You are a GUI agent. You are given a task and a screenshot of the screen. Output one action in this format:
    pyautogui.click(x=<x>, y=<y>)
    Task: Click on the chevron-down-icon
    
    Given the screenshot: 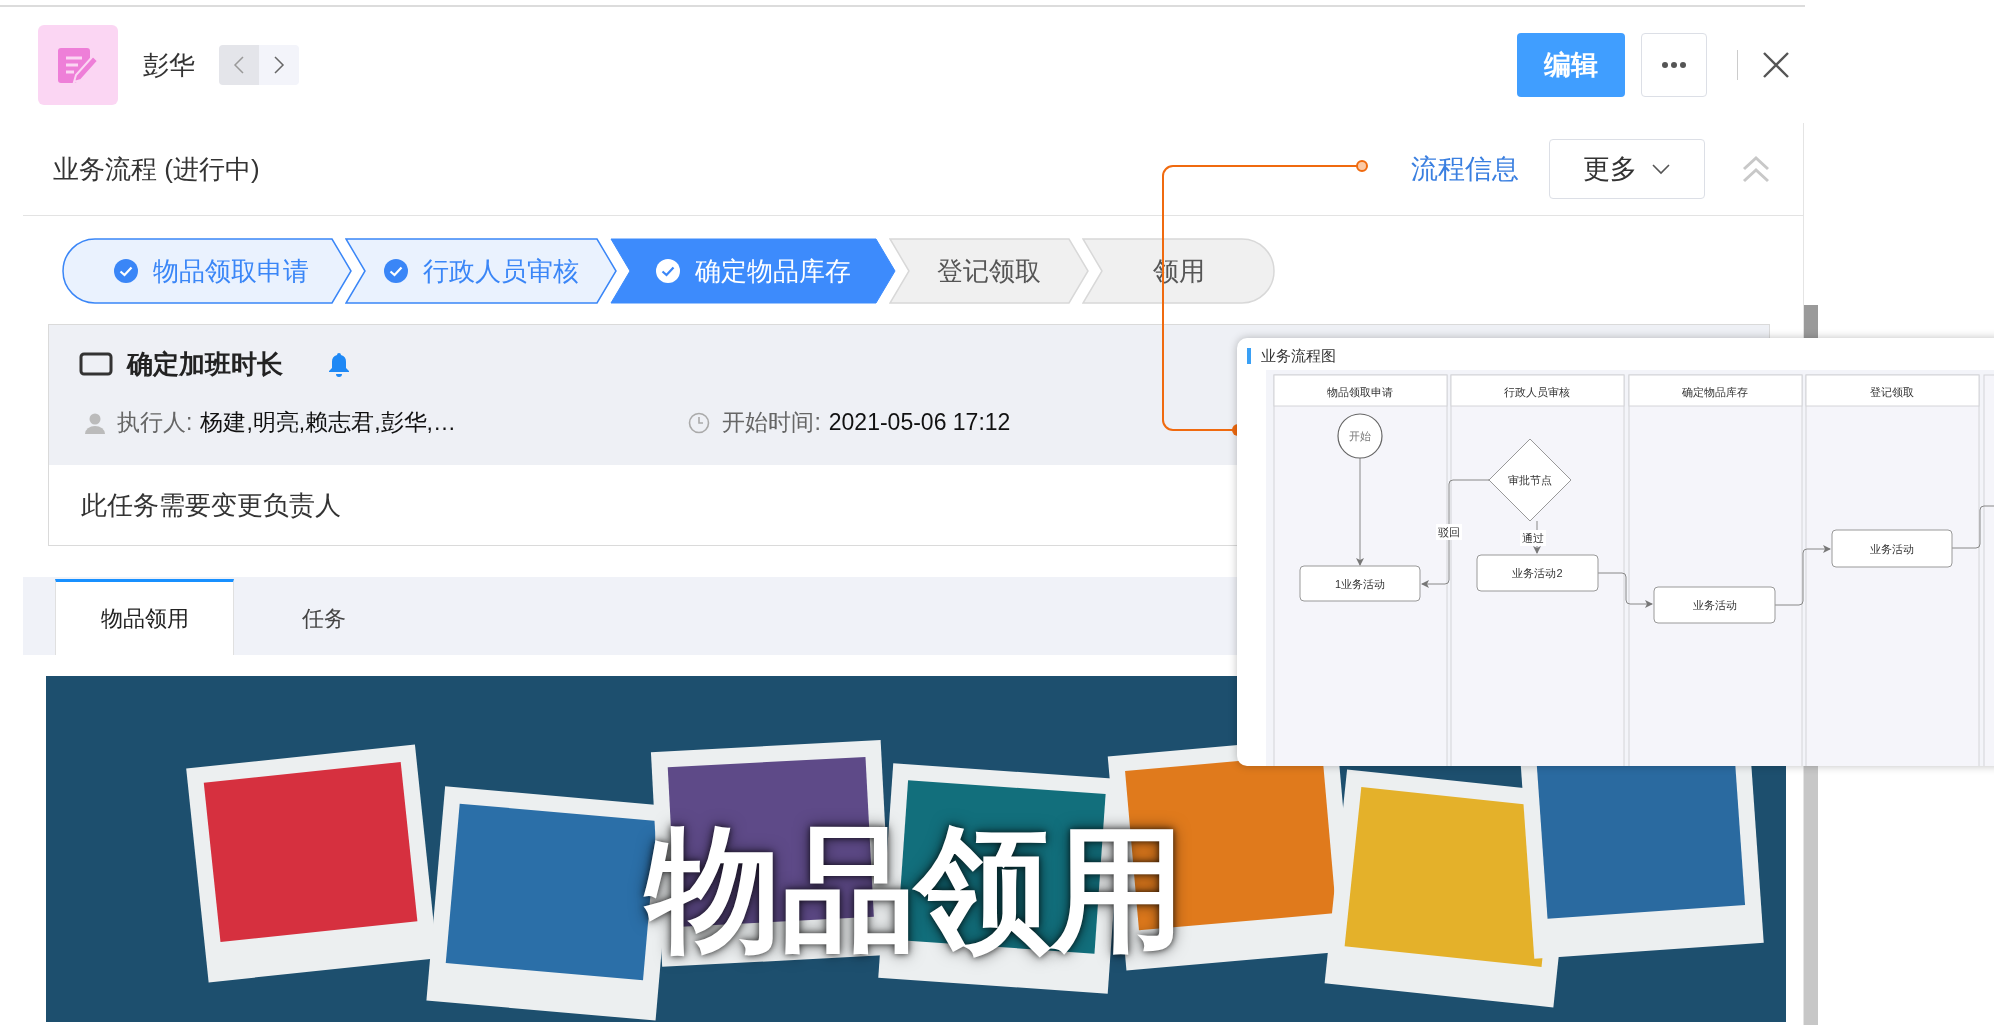 What is the action you would take?
    pyautogui.click(x=1661, y=169)
    